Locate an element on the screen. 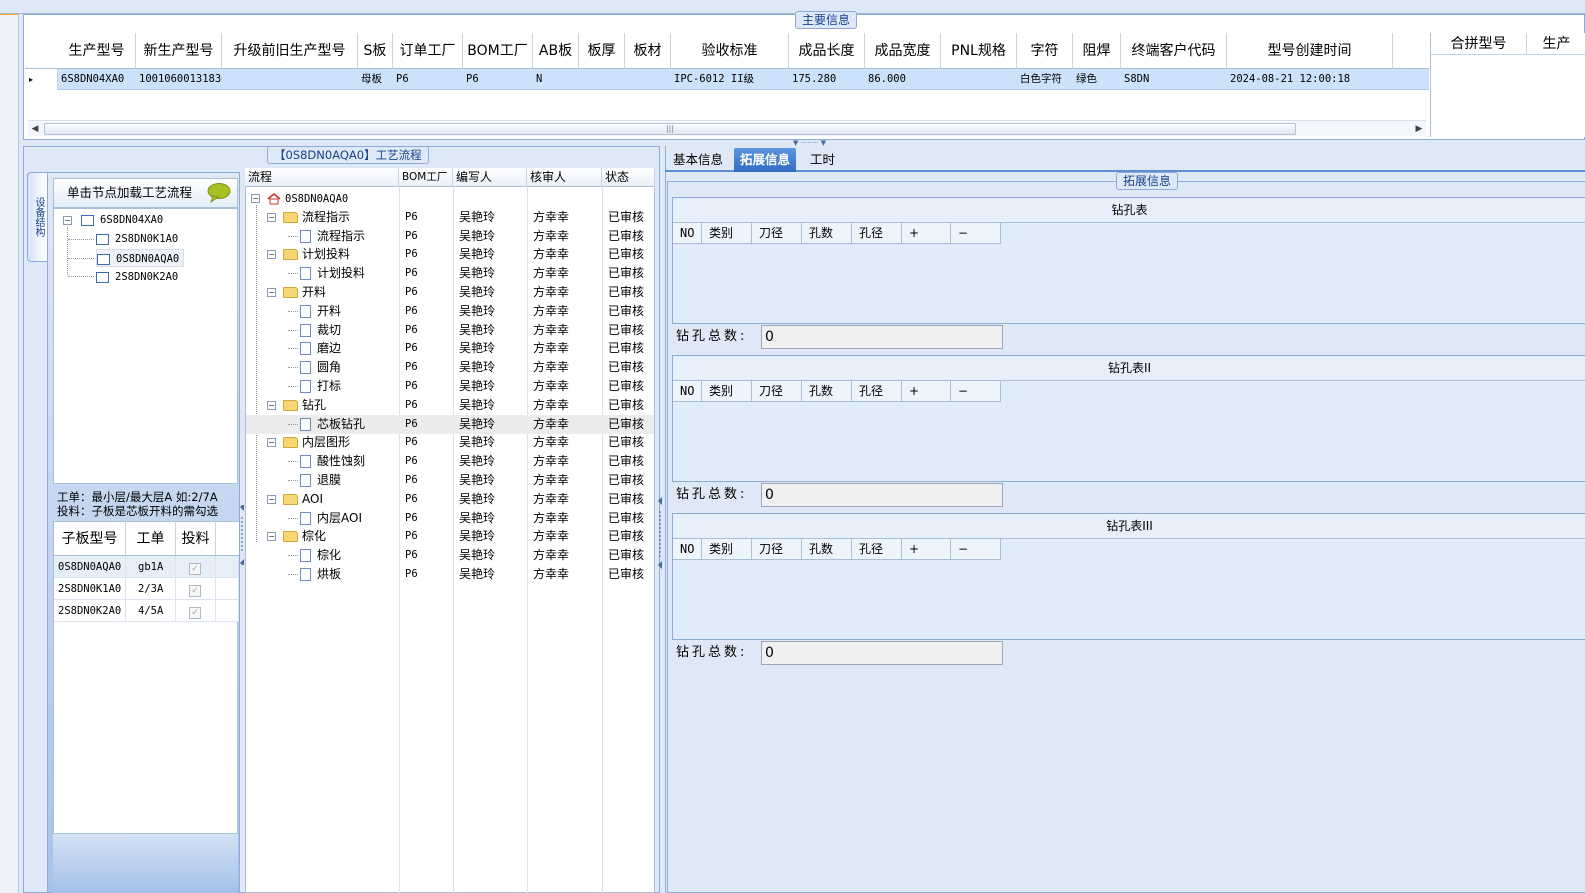 The height and width of the screenshot is (893, 1585). column-header: 成品长度 is located at coordinates (827, 51).